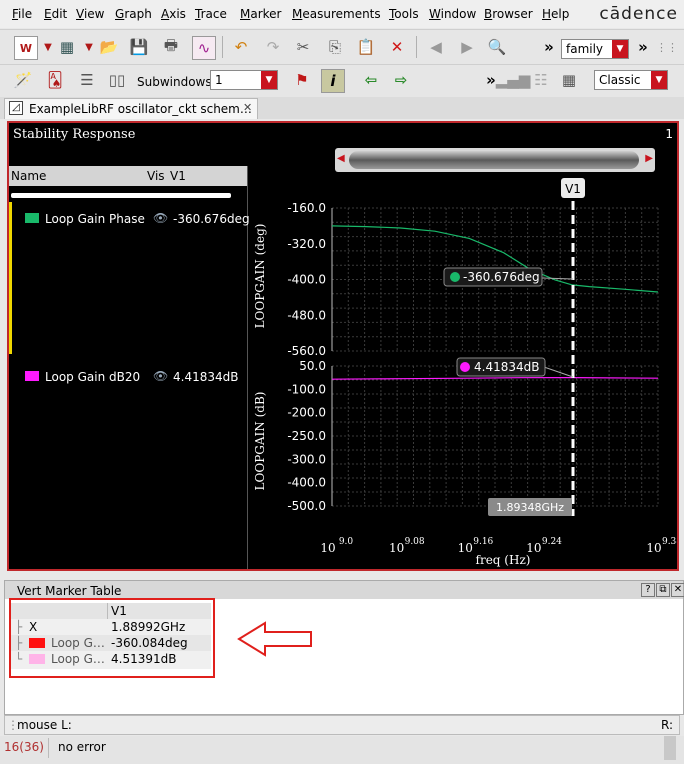 This screenshot has width=684, height=764. Describe the element at coordinates (156, 176) in the screenshot. I see `column-vis: Vis` at that location.